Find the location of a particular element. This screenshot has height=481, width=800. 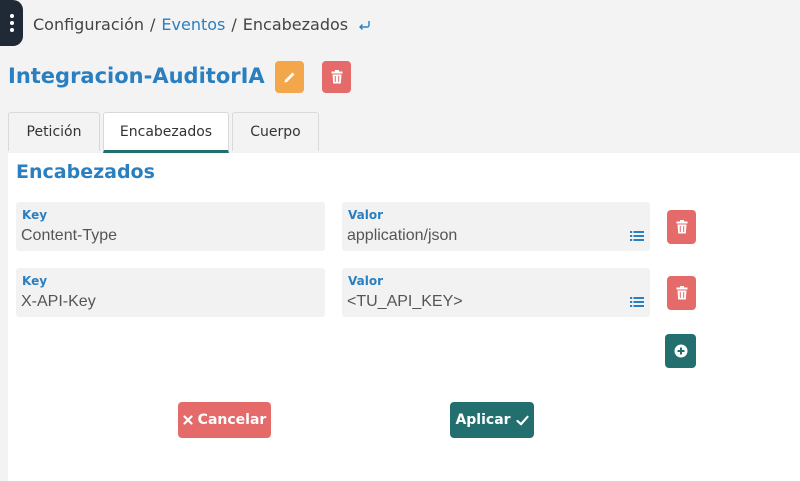

plus-circle-icon is located at coordinates (680, 351).